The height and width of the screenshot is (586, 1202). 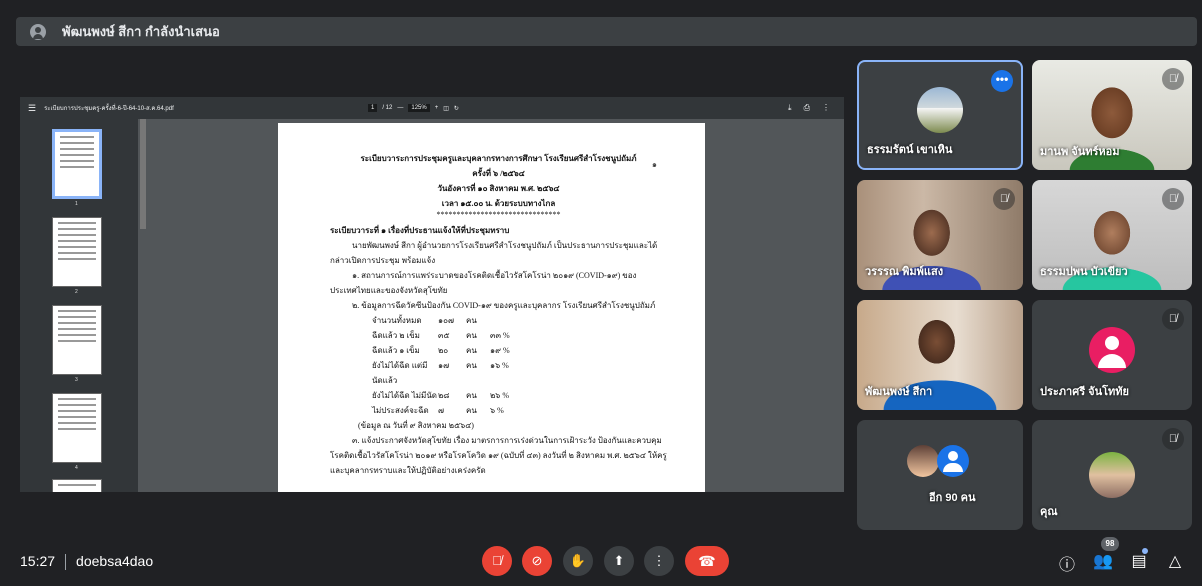 What do you see at coordinates (498, 203) in the screenshot?
I see `doc-heading: เวลา ๑๕.๐๐ น. ด้วยระบบทางไกล` at bounding box center [498, 203].